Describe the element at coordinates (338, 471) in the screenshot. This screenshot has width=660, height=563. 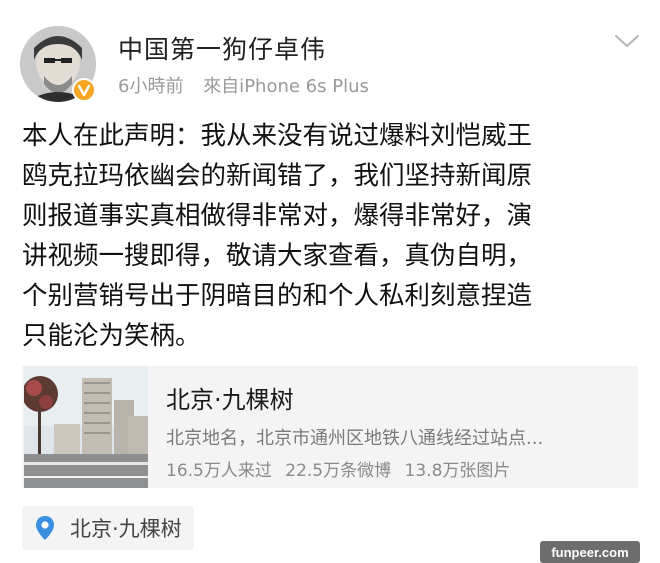
I see `weibo-count: 22.5万条微博` at that location.